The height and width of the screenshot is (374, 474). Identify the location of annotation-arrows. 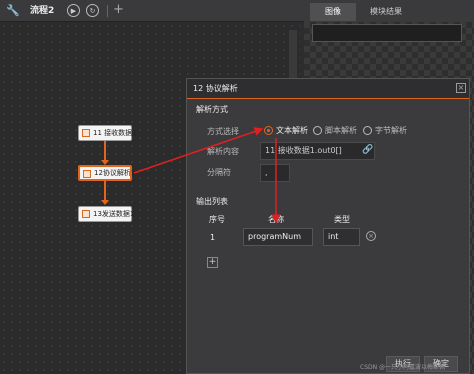
(207, 175).